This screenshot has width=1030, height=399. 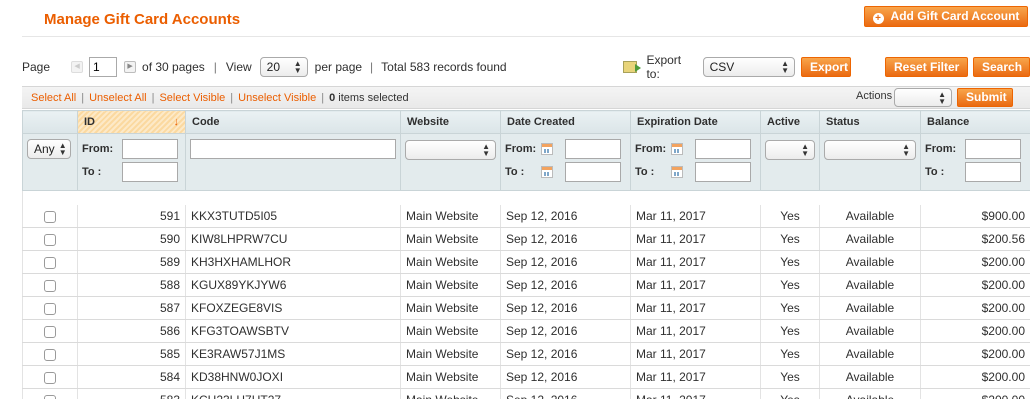 I want to click on select-all-link: Select All, so click(x=53, y=98).